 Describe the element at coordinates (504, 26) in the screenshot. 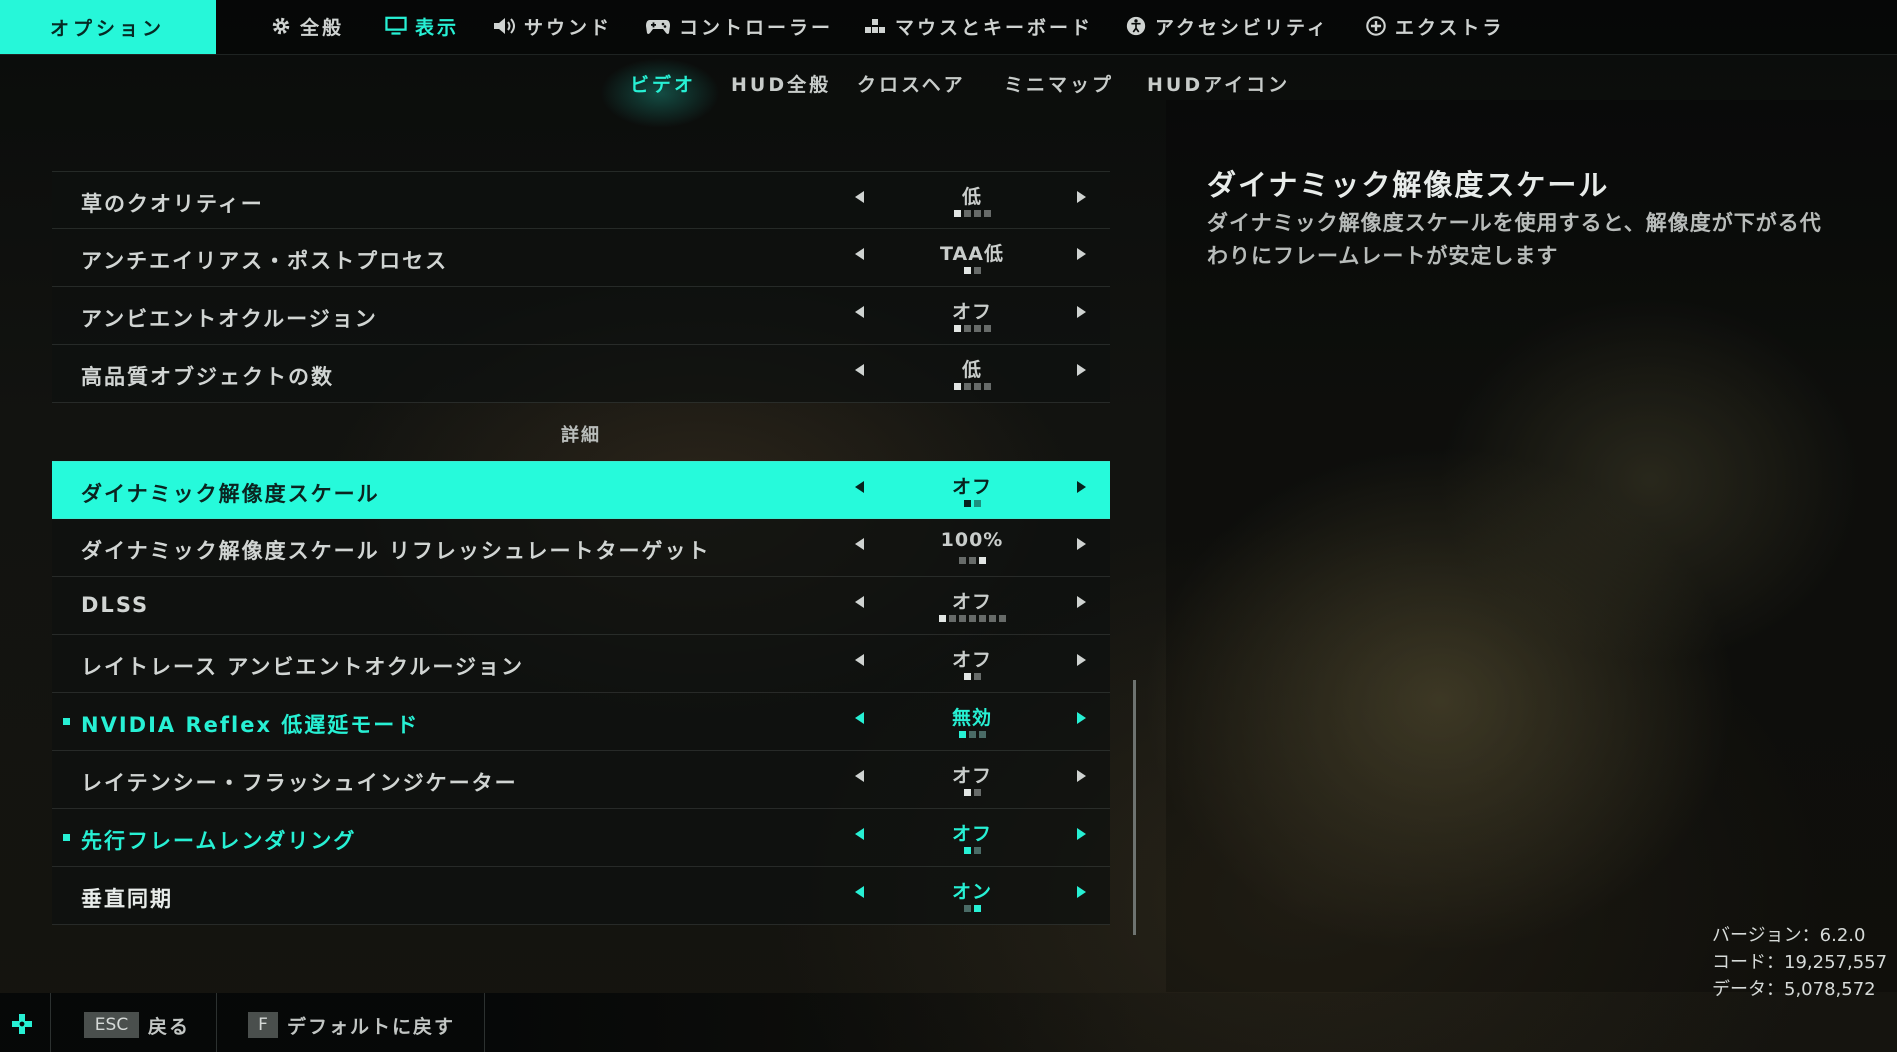

I see `speaker-icon` at that location.